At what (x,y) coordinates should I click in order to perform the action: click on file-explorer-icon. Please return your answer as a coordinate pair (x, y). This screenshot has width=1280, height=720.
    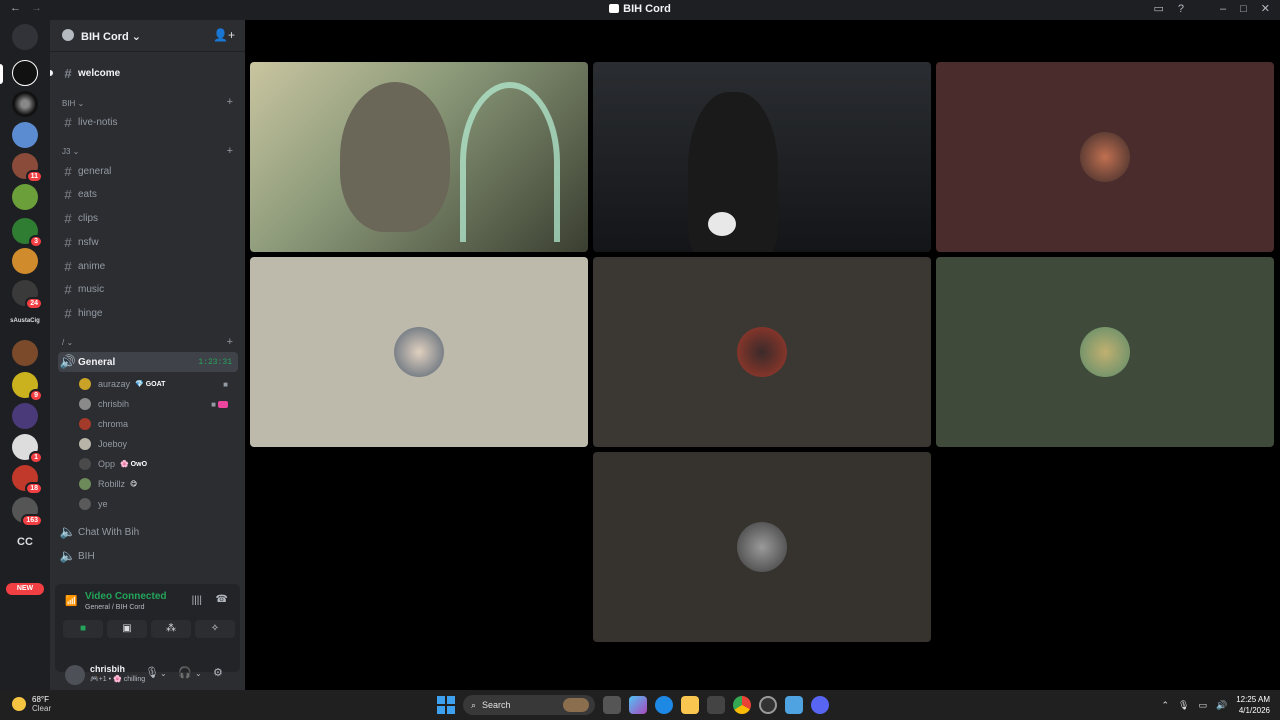
    Looking at the image, I should click on (690, 705).